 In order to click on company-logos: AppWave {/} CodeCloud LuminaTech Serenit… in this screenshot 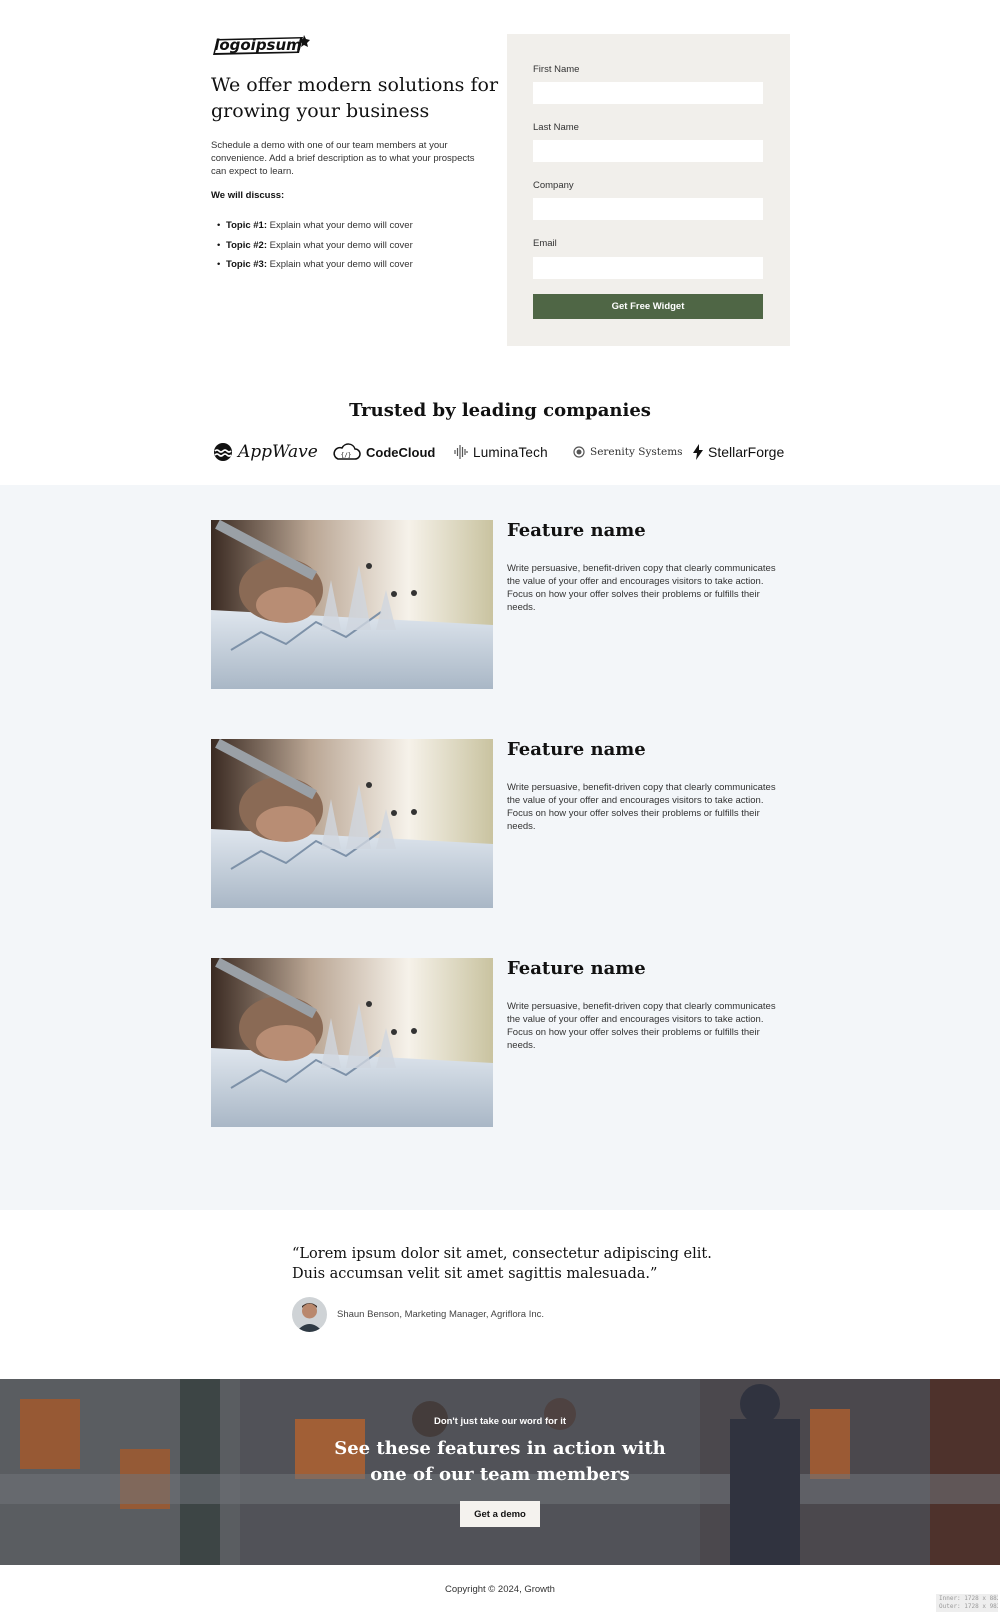, I will do `click(501, 452)`.